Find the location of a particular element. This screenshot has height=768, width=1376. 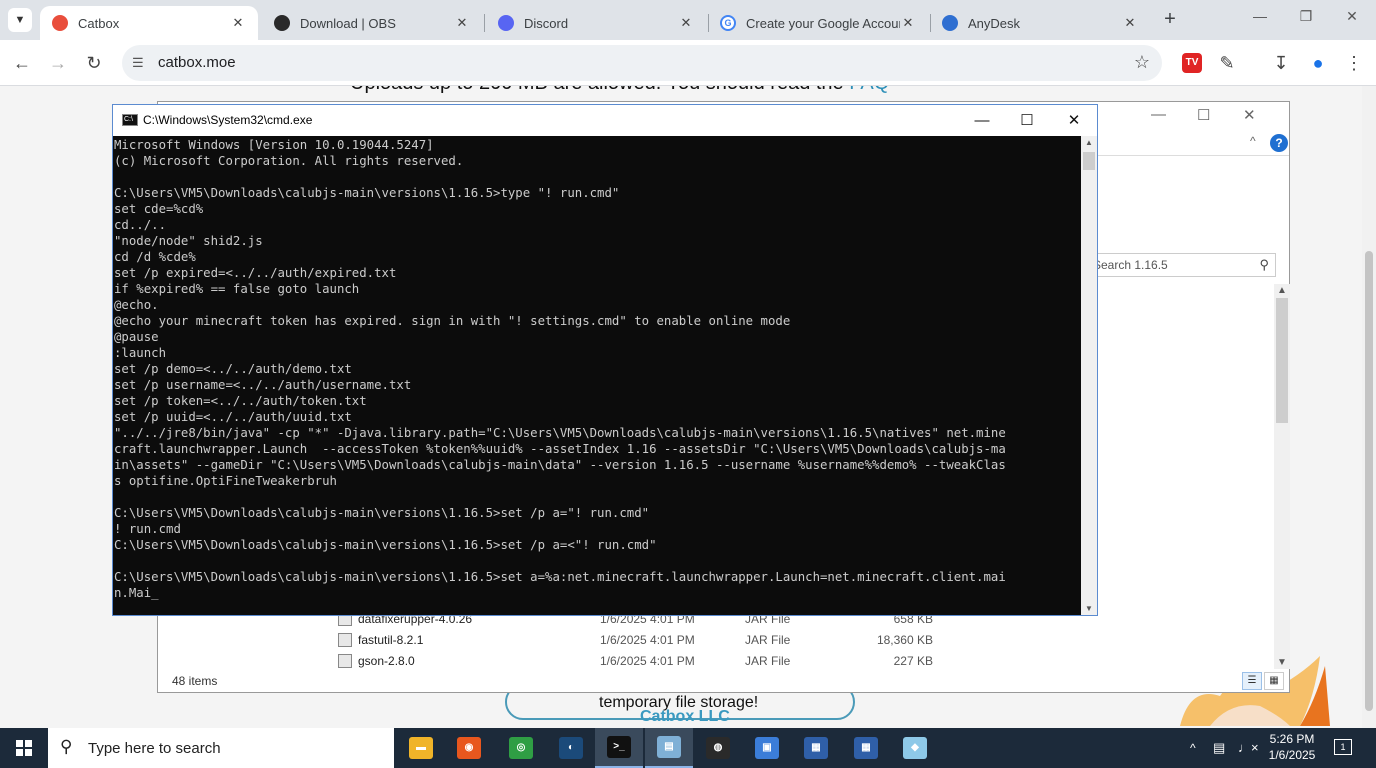

volume-muted-icon: ♩× is located at coordinates (1248, 748).